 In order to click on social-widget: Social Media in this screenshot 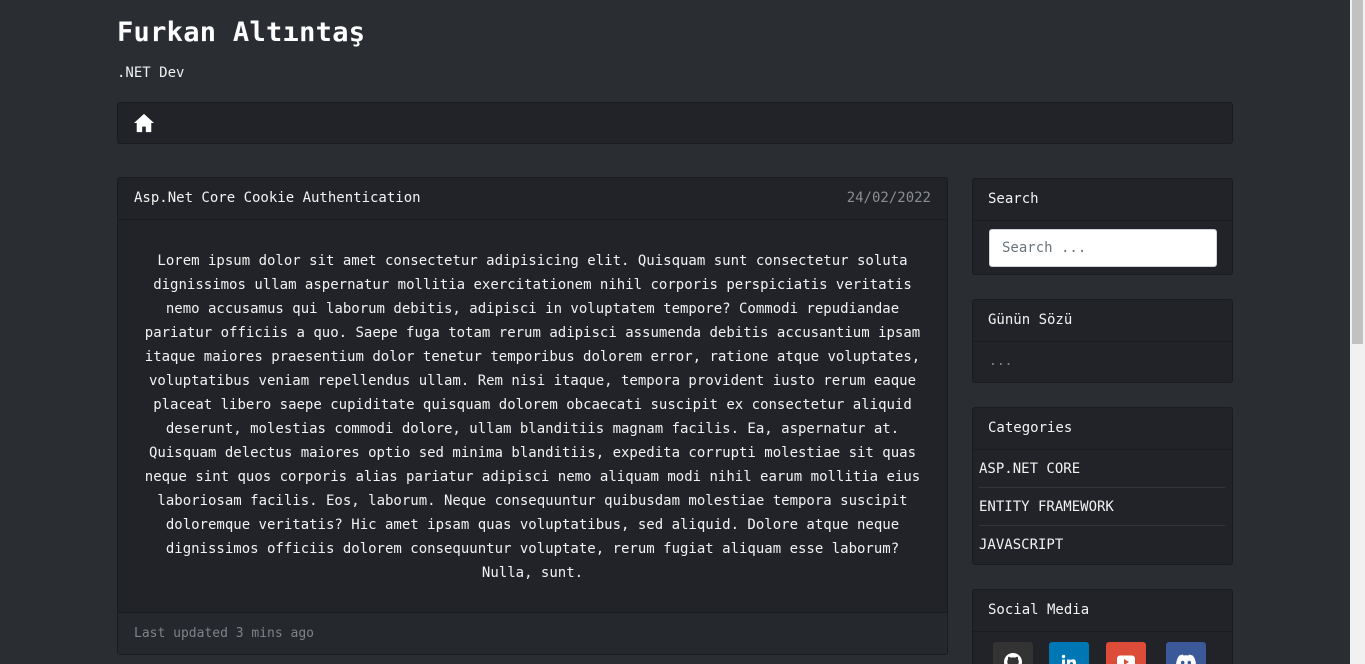, I will do `click(1102, 626)`.